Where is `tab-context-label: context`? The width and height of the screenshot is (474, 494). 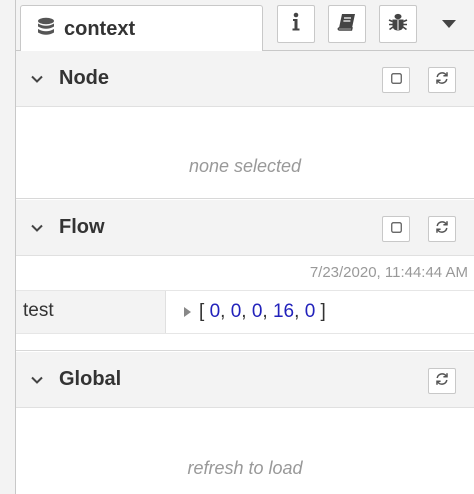 tab-context-label: context is located at coordinates (100, 28).